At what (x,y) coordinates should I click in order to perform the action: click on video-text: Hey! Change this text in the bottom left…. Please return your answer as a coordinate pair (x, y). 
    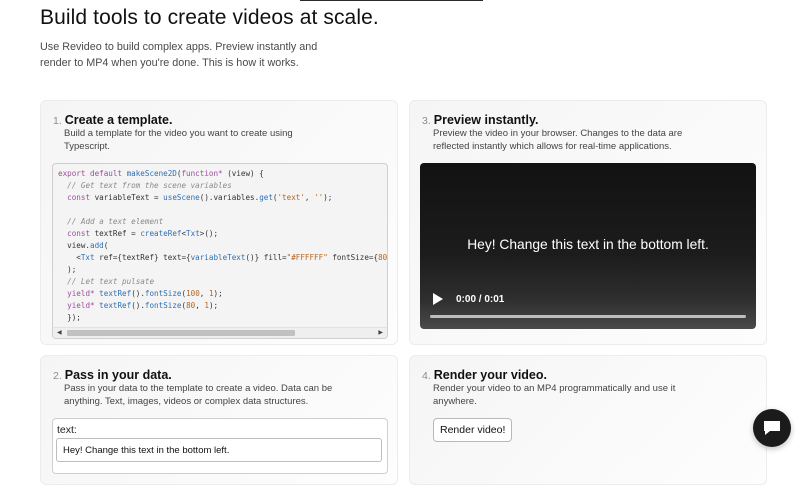
    Looking at the image, I should click on (588, 244).